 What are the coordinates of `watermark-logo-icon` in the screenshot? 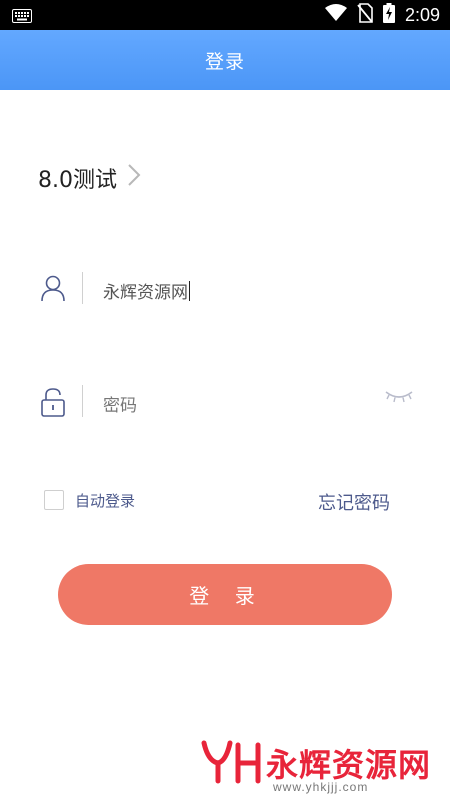 It's located at (233, 763).